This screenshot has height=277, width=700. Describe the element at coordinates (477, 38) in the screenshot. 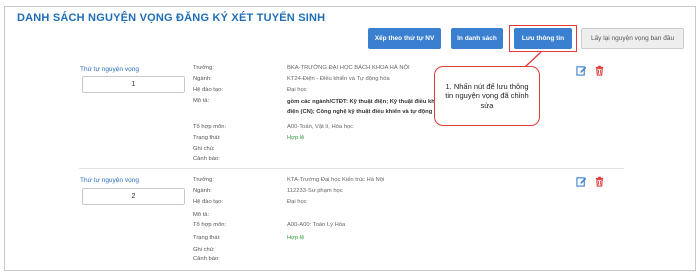

I see `print-list-button: In danh sách` at that location.